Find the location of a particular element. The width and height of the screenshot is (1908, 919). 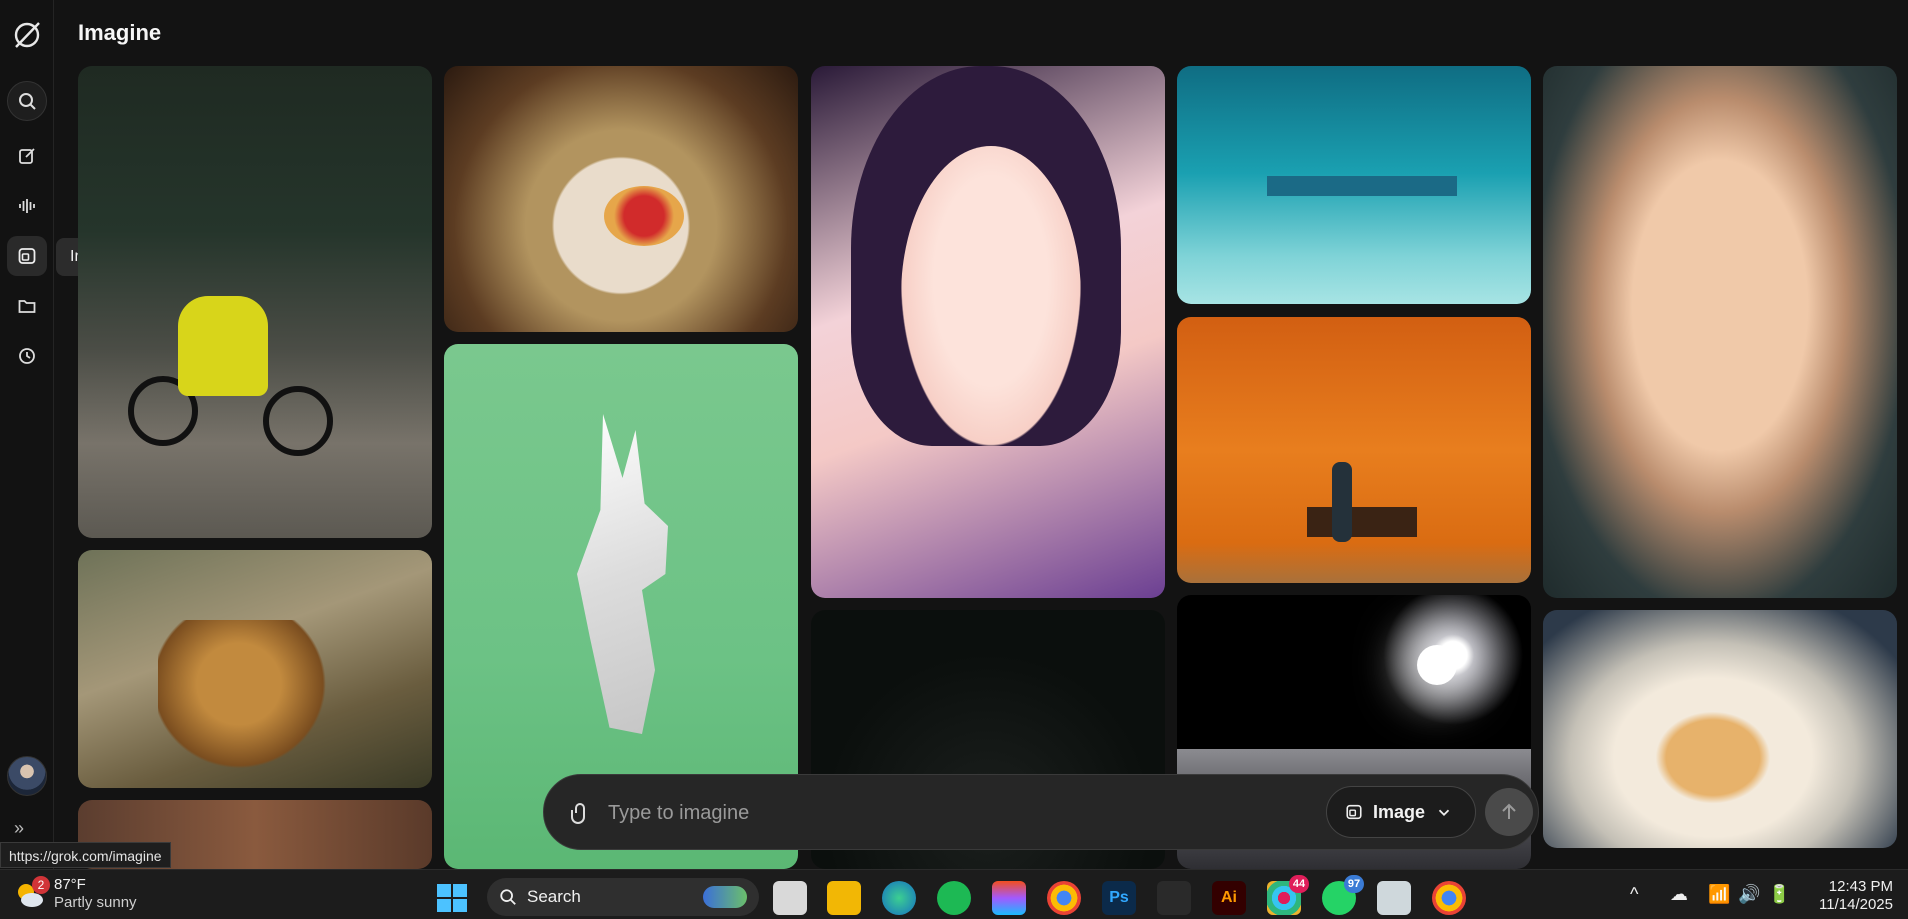

send-button is located at coordinates (1509, 812).